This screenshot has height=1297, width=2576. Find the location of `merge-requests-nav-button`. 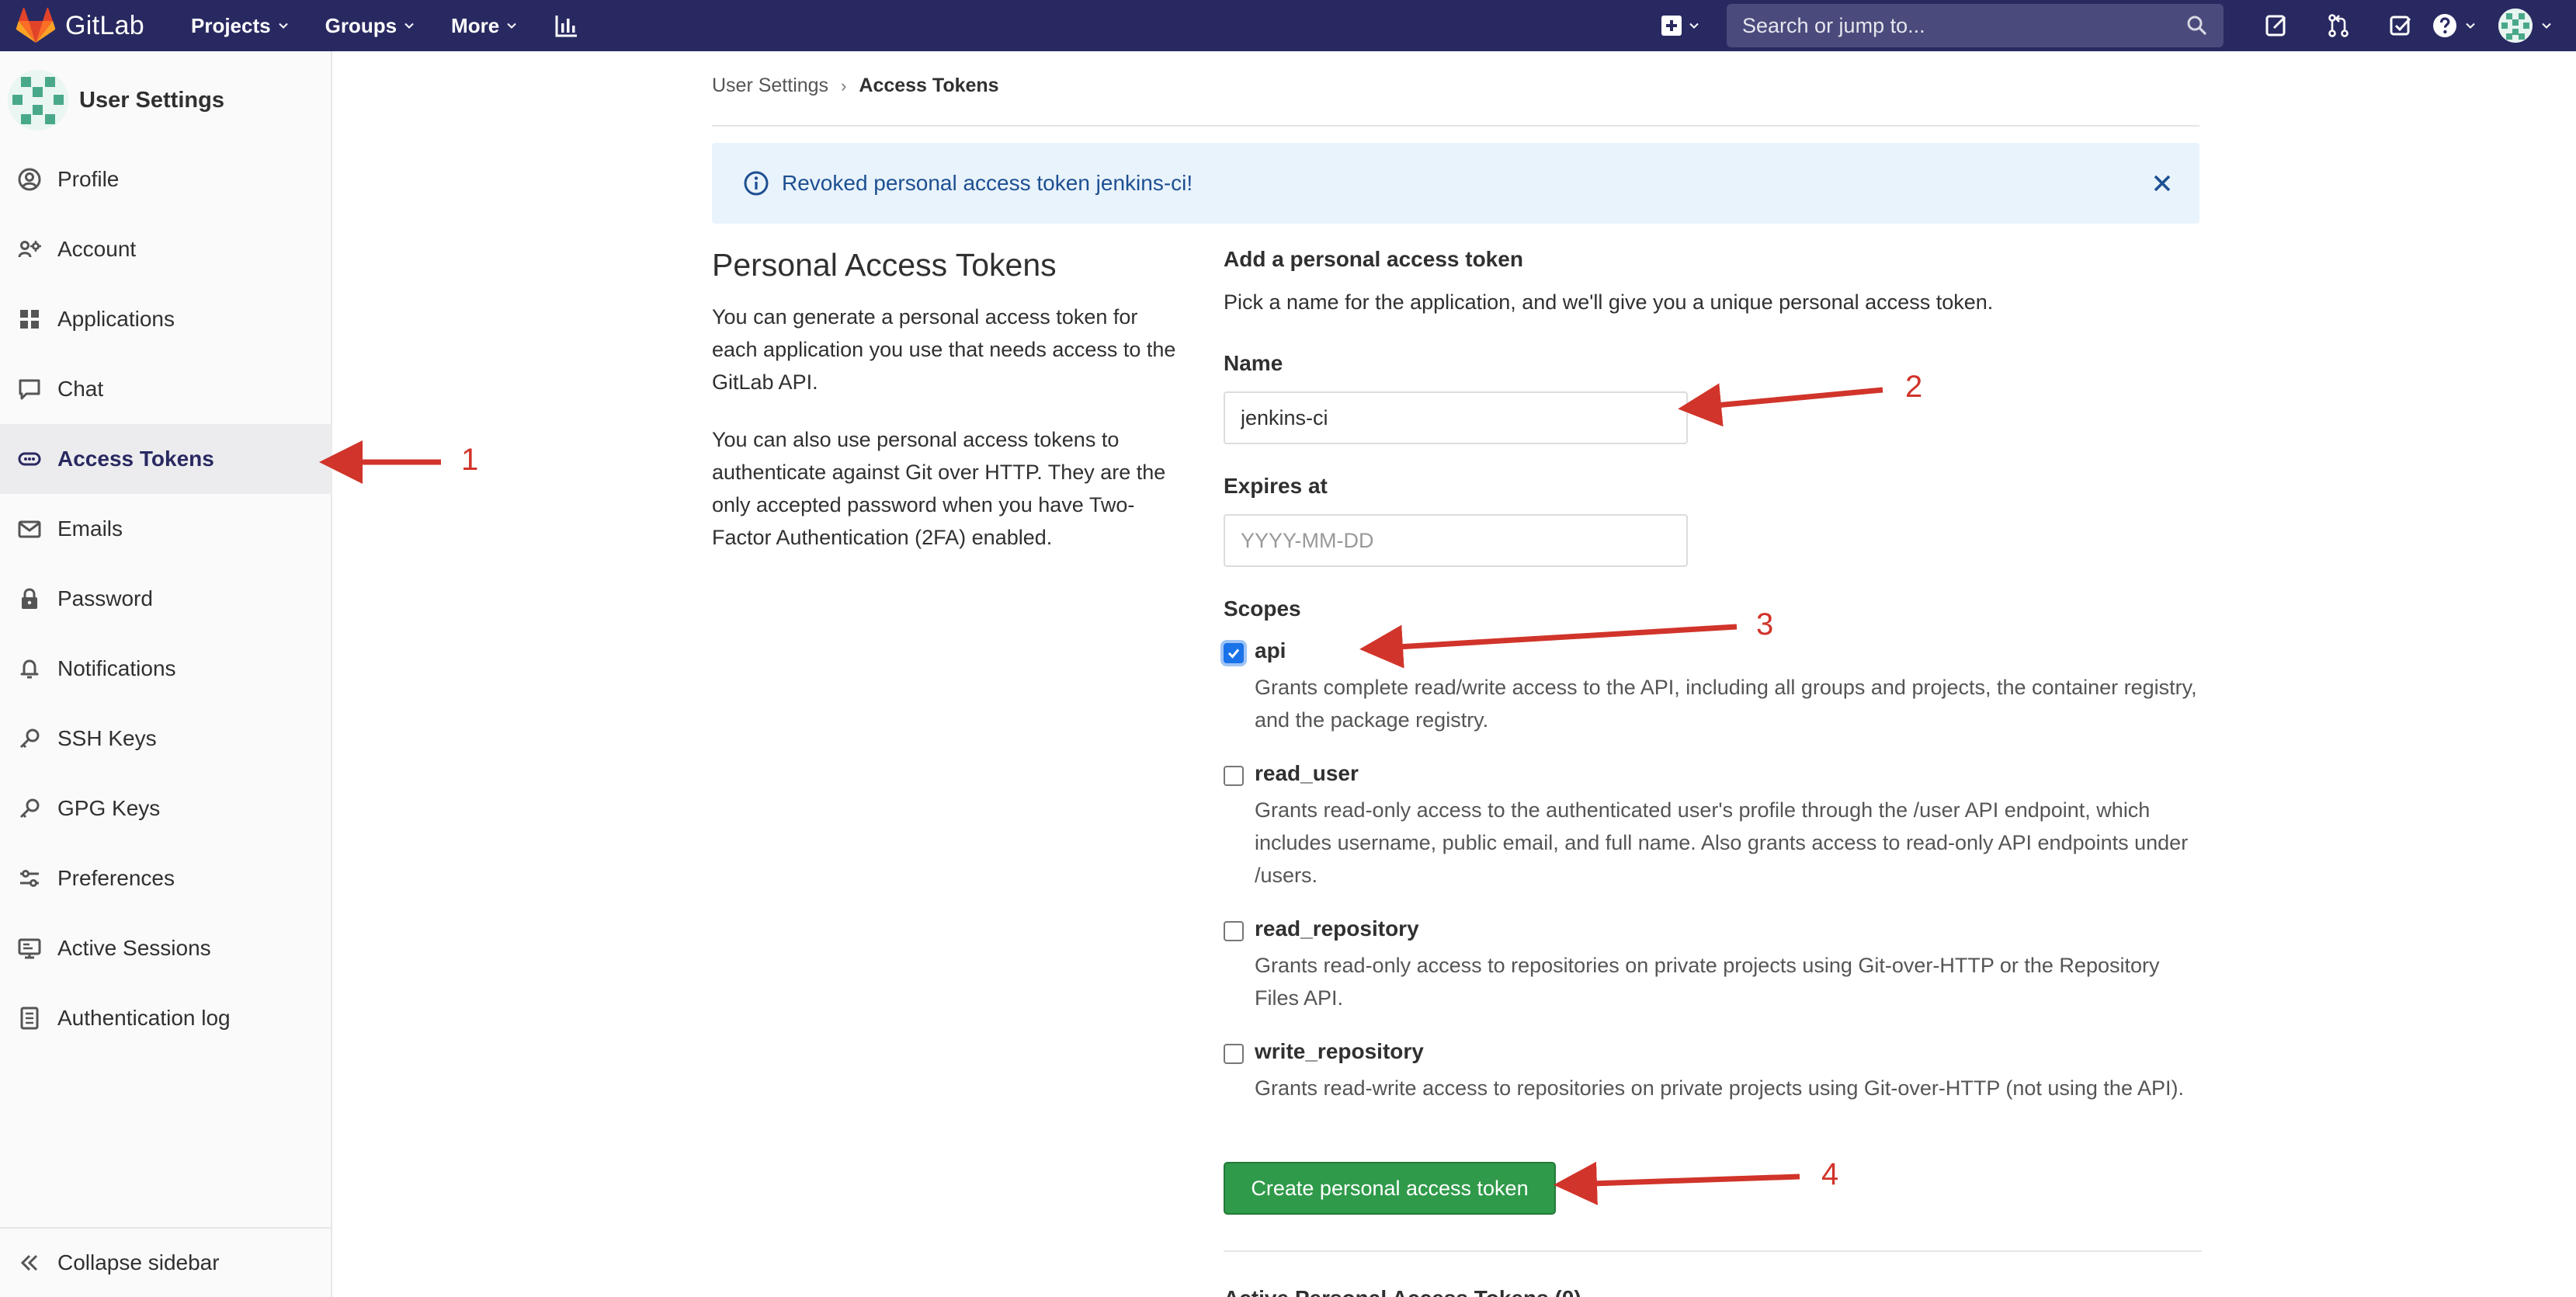

merge-requests-nav-button is located at coordinates (2338, 25).